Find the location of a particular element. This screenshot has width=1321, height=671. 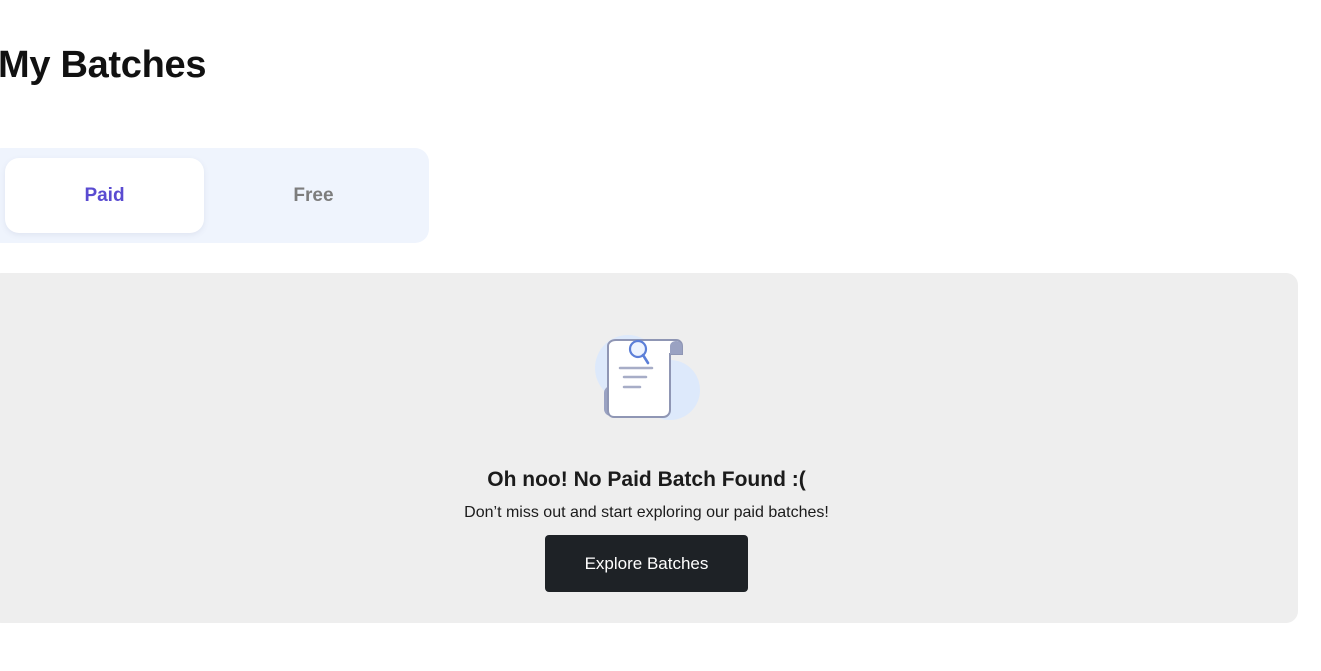

page-title: My Batches is located at coordinates (103, 65).